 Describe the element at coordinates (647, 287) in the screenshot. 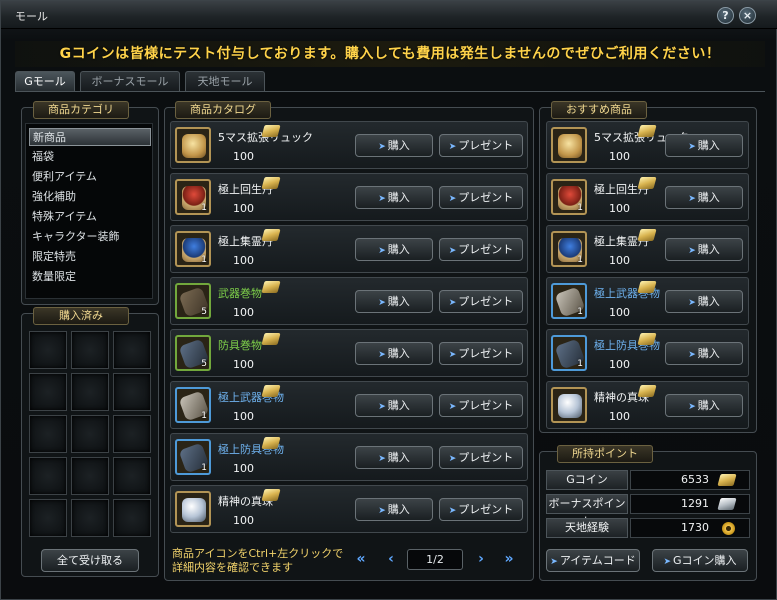

I see `gold-coin-icon` at that location.